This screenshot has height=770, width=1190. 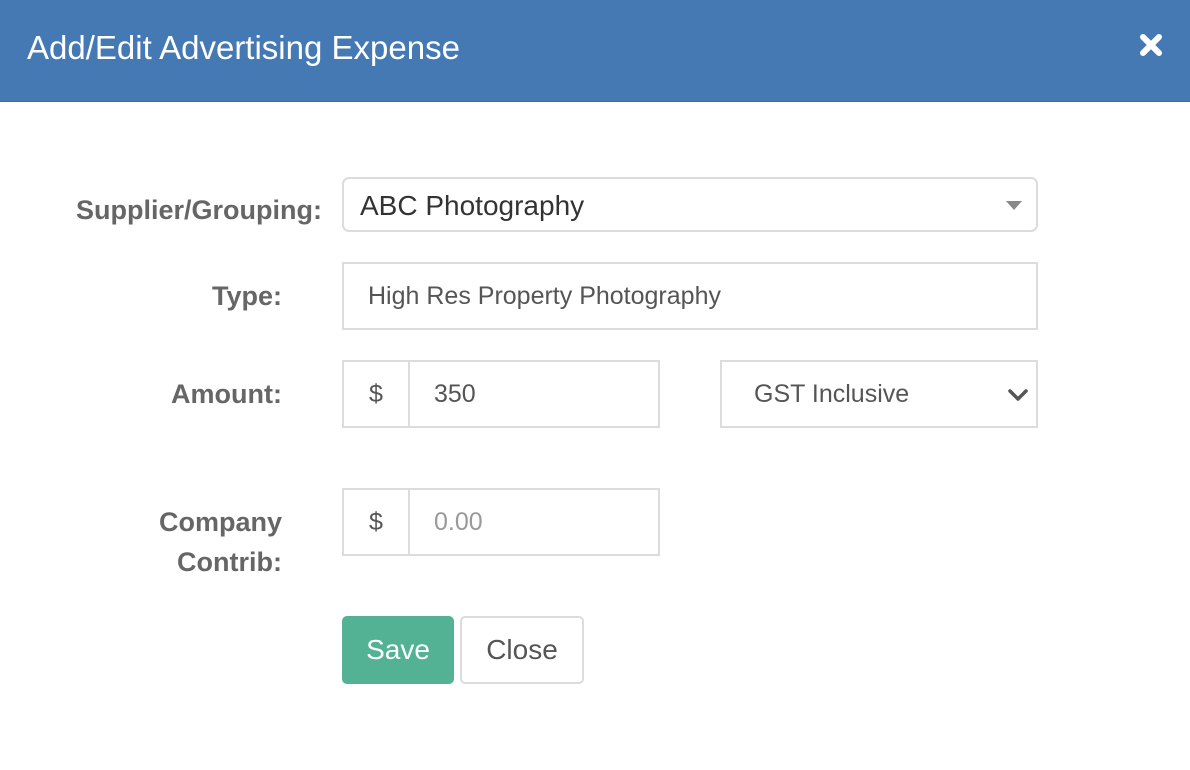 I want to click on gst-select: GST Inclusive, so click(x=879, y=394).